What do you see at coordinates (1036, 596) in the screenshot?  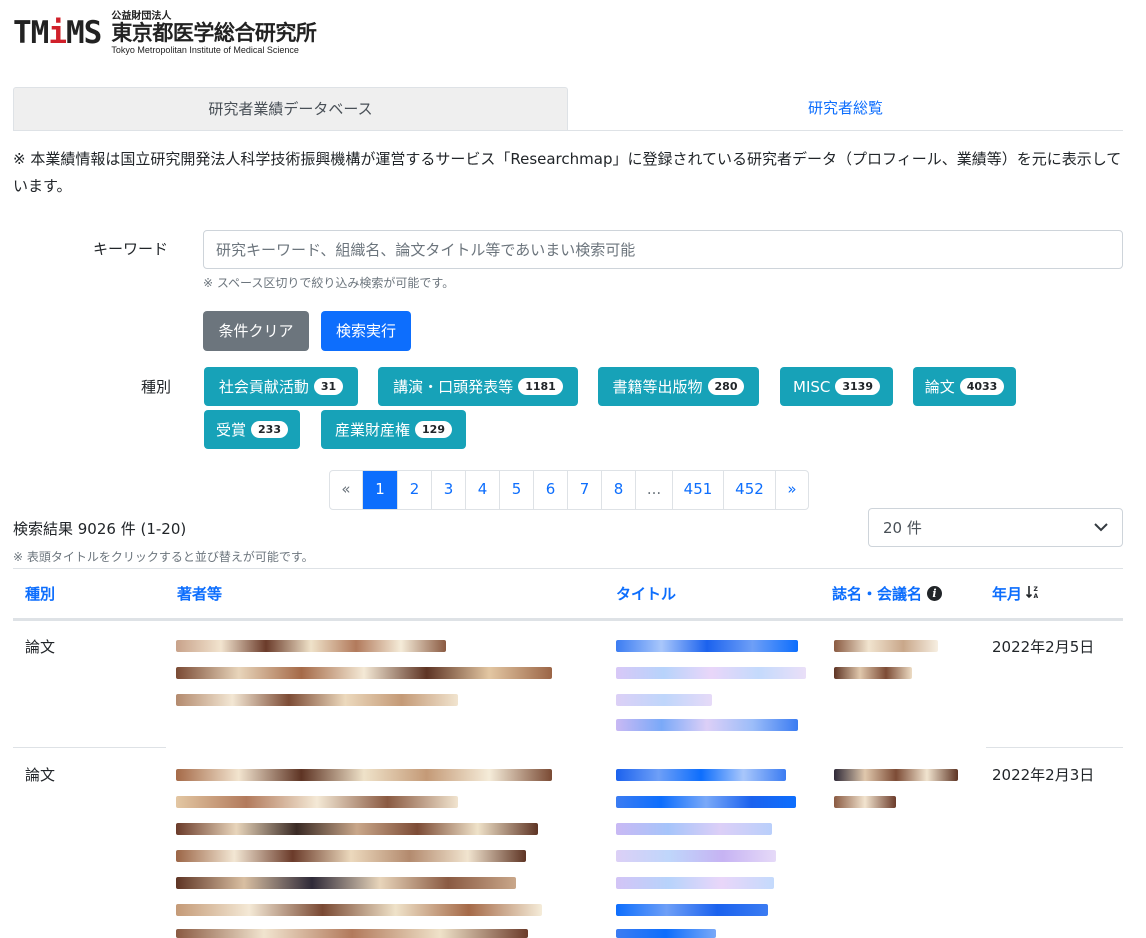 I see `svg-text: A` at bounding box center [1036, 596].